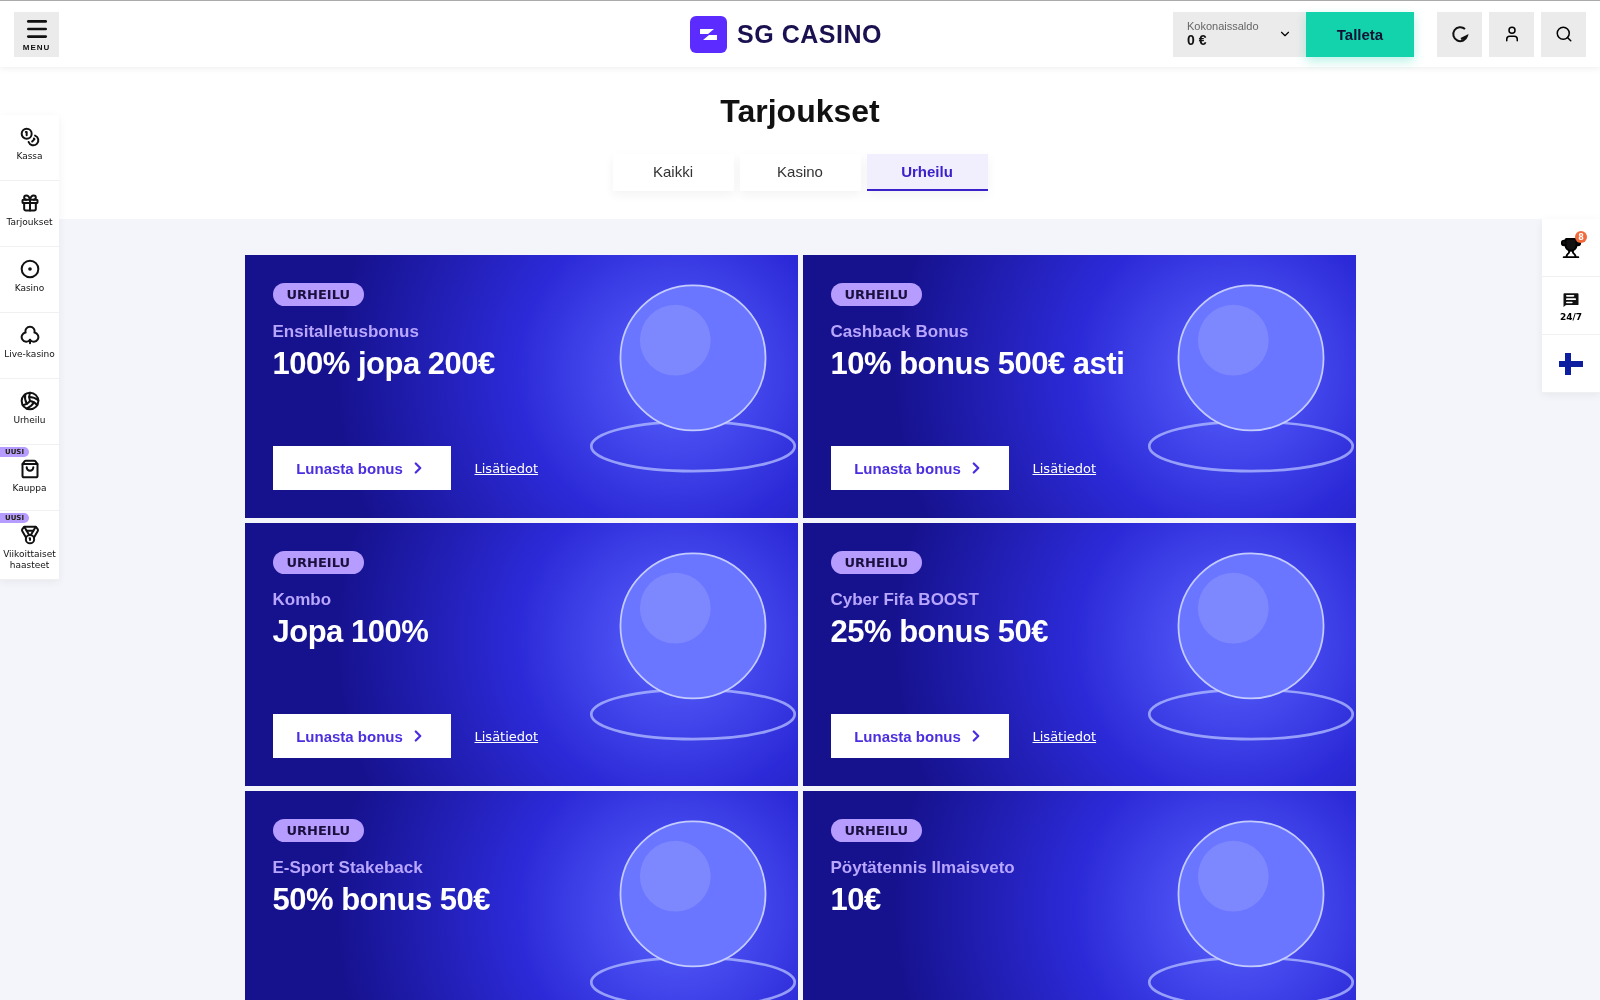 Image resolution: width=1600 pixels, height=1000 pixels. I want to click on account-button, so click(1511, 34).